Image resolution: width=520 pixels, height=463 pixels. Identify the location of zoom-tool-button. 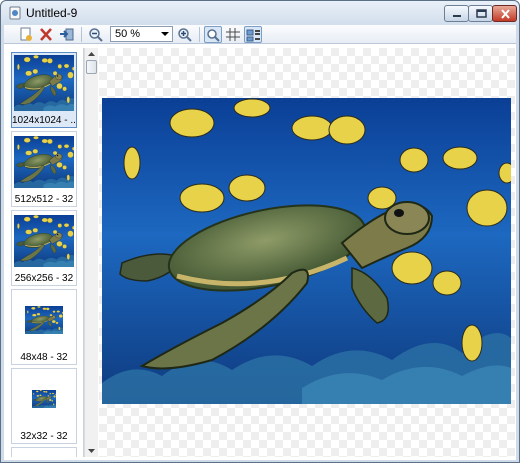
(213, 34).